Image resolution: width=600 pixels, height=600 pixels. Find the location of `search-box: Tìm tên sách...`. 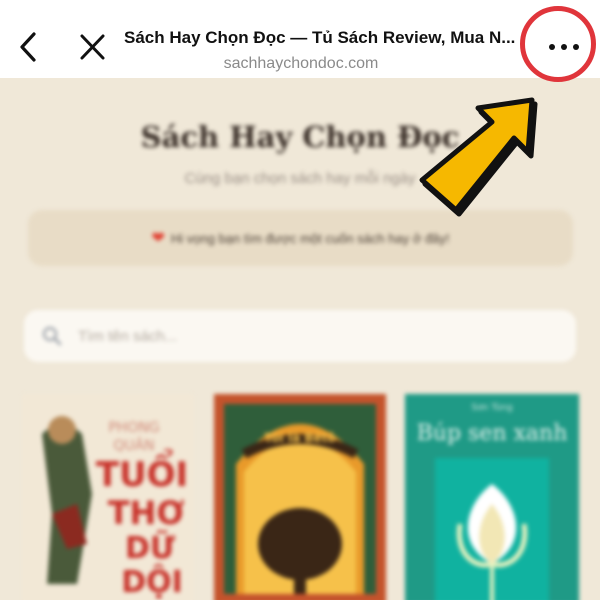

search-box: Tìm tên sách... is located at coordinates (300, 336).